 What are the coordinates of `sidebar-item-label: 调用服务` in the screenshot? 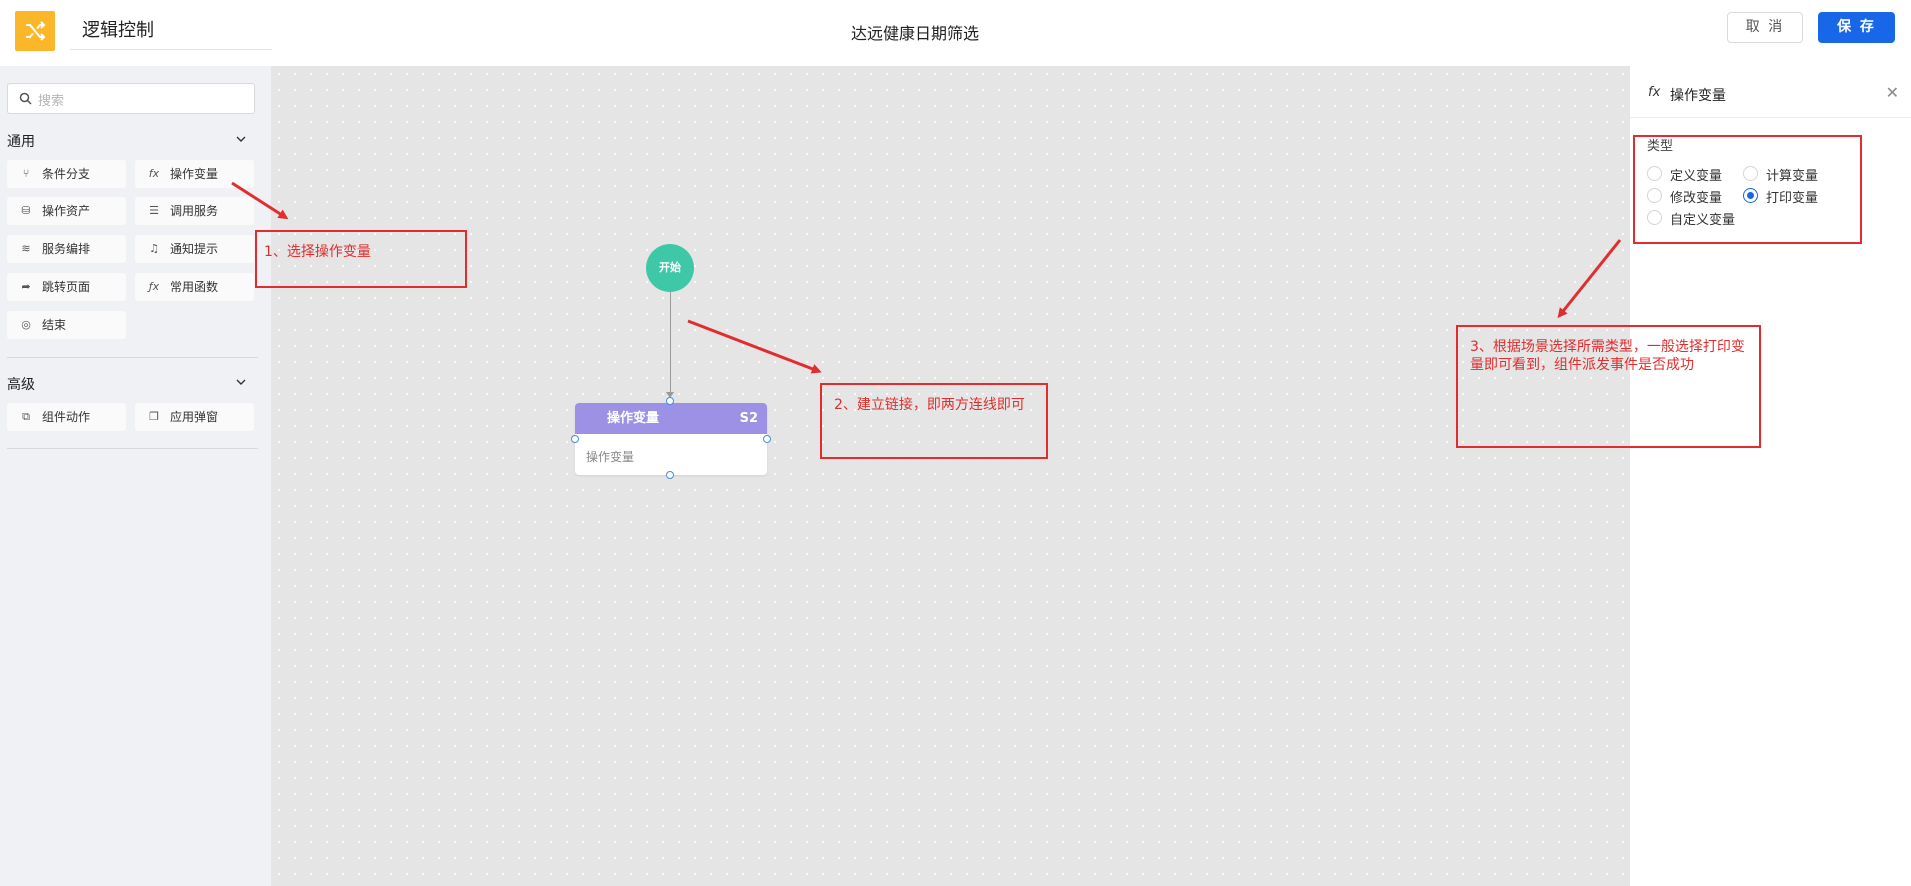 It's located at (194, 211).